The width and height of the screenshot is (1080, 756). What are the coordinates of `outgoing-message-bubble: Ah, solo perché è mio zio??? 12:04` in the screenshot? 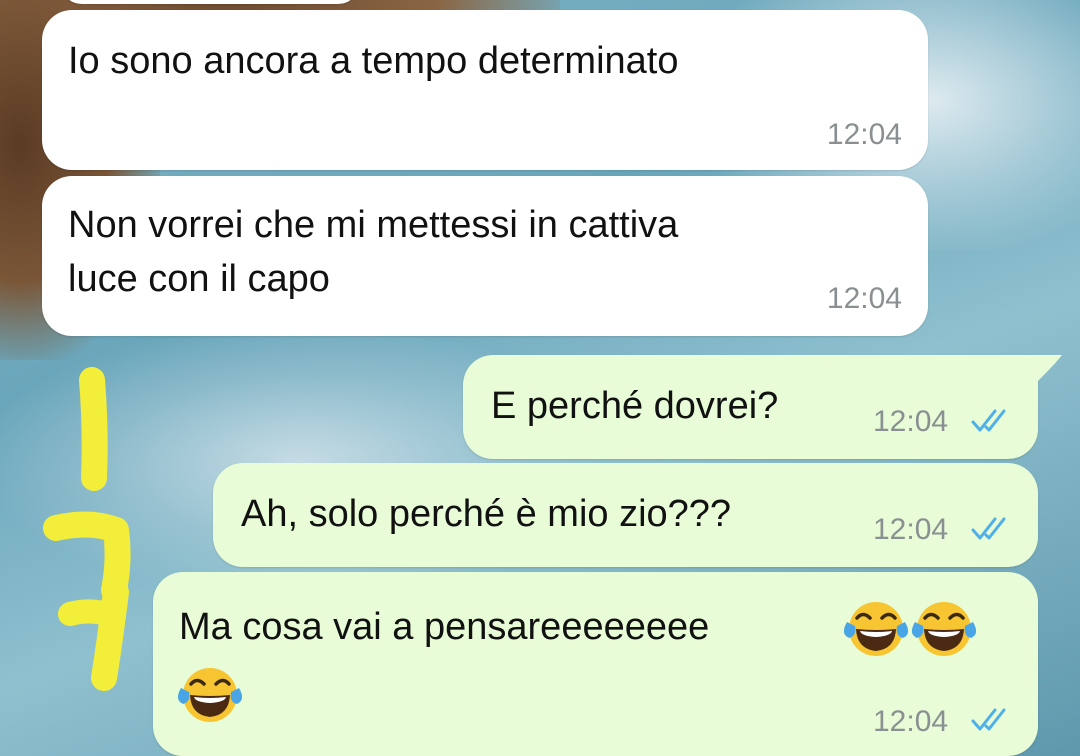 It's located at (625, 515).